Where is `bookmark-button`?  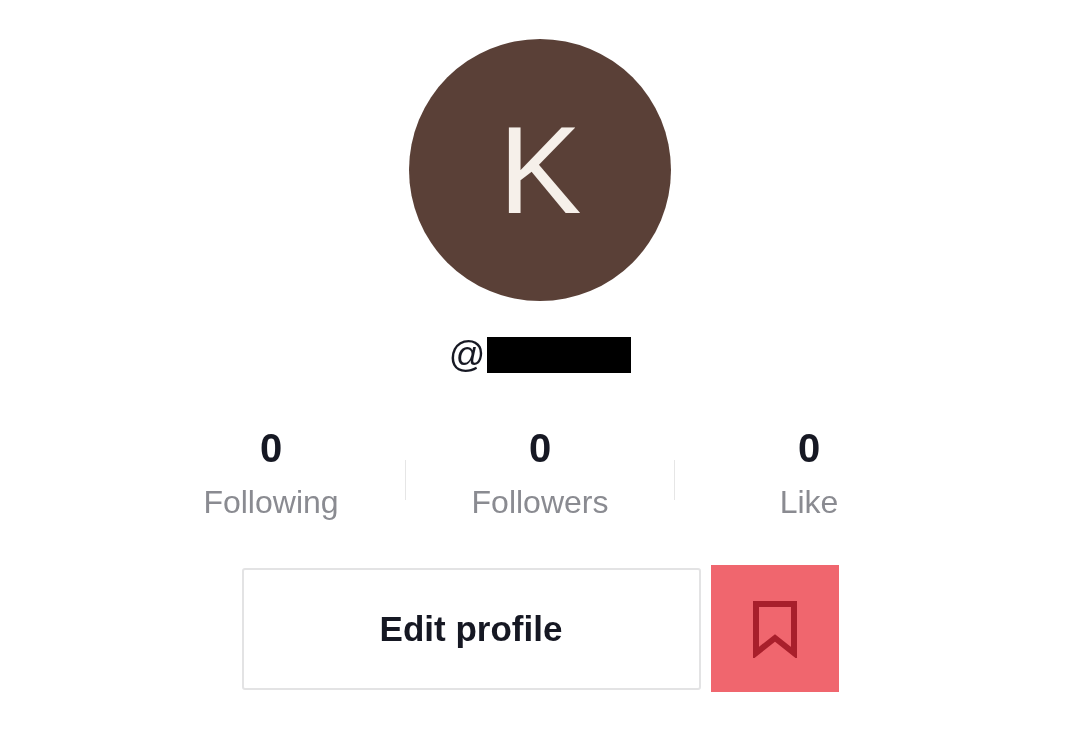
bookmark-button is located at coordinates (774, 628).